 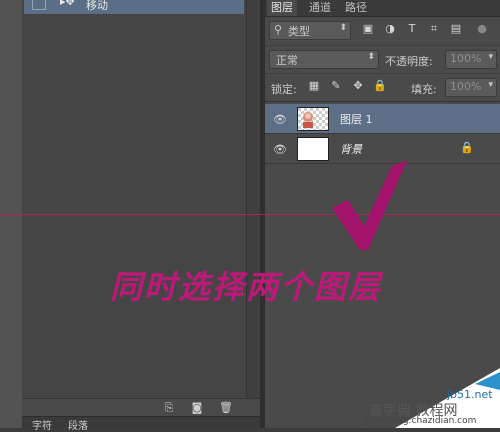 I want to click on guide-line, so click(x=250, y=214).